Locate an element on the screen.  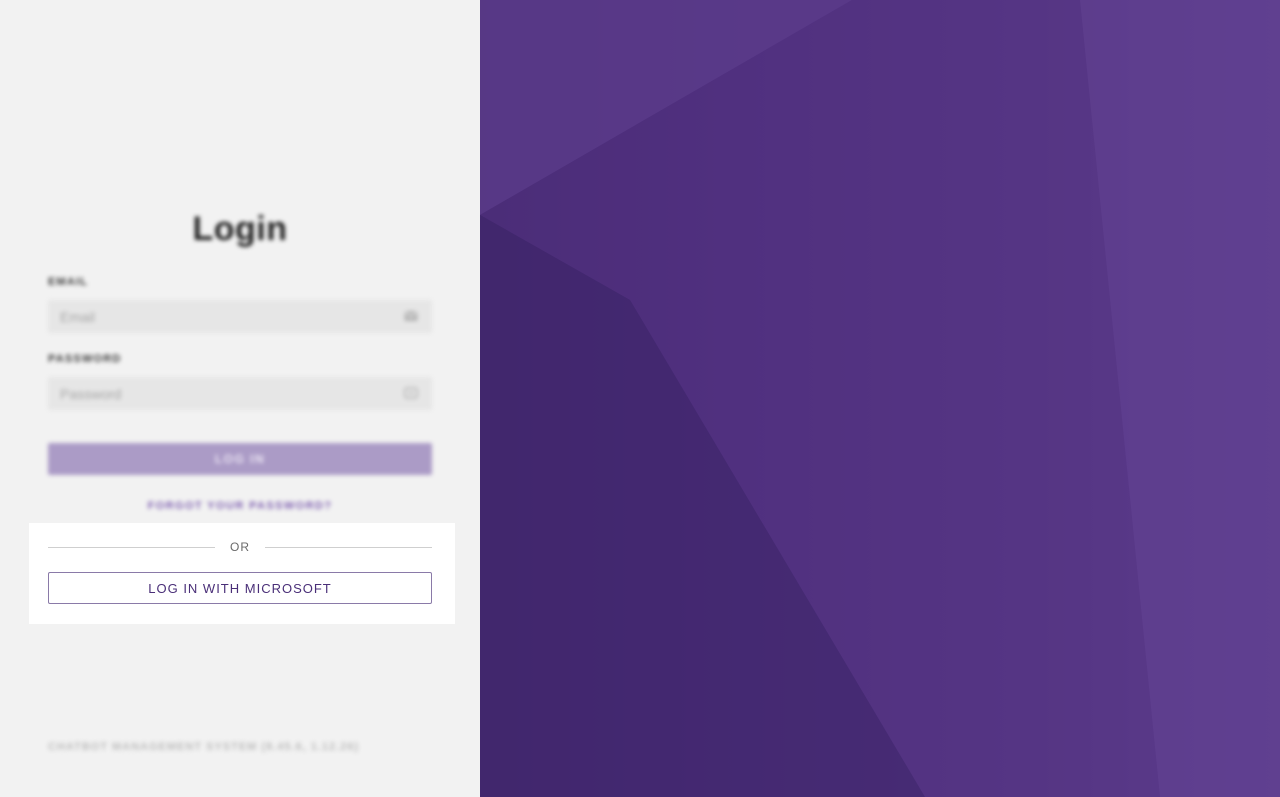
password-field-container is located at coordinates (240, 393).